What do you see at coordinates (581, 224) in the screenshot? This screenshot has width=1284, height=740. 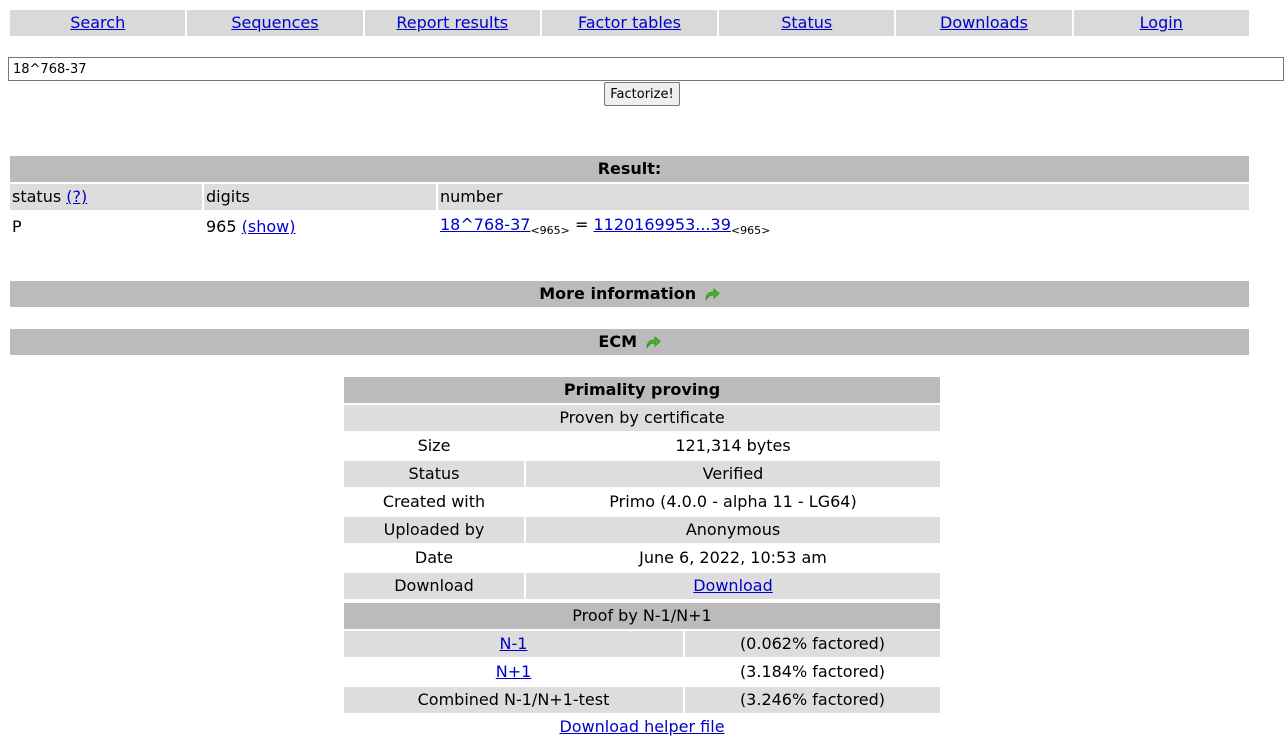 I see `equals-sign: =` at bounding box center [581, 224].